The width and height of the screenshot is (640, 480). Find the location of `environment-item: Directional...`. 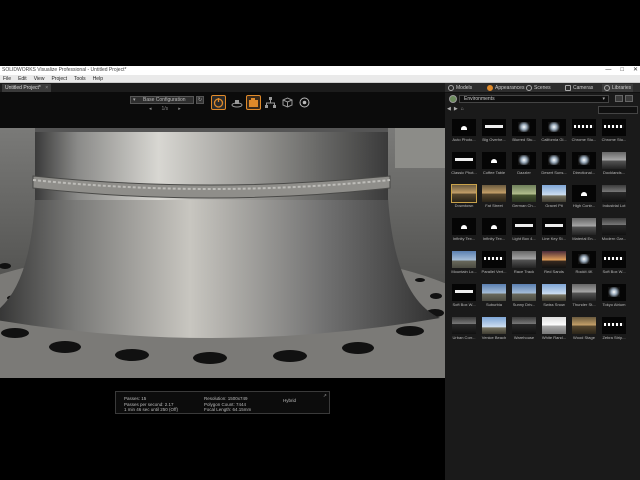

environment-item: Directional... is located at coordinates (584, 168).